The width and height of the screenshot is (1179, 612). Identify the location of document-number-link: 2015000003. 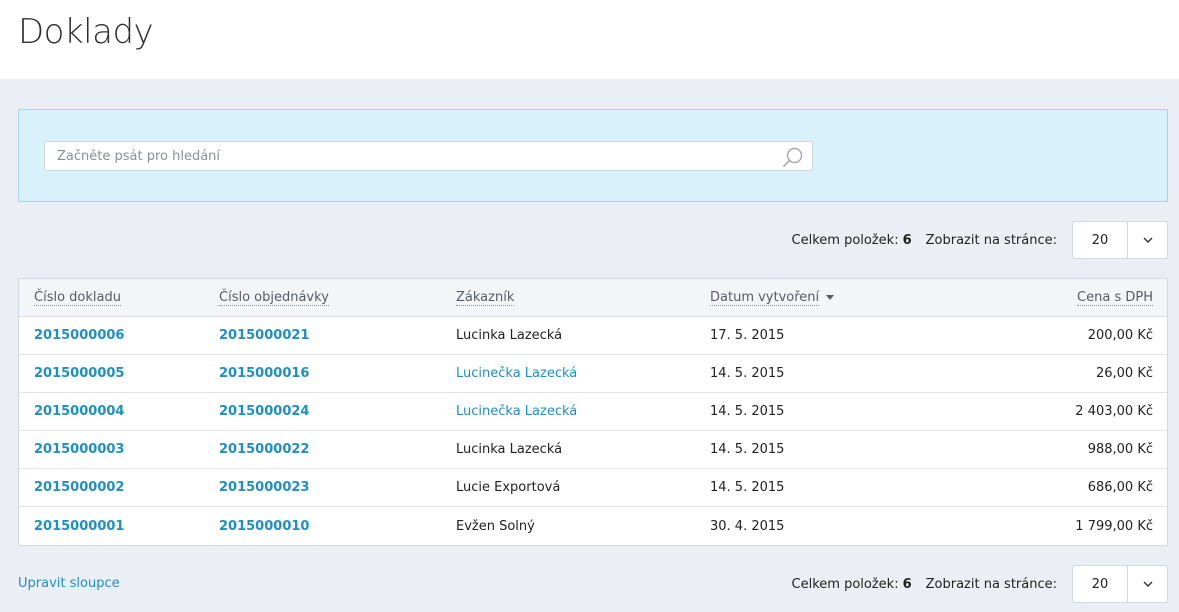
(79, 449).